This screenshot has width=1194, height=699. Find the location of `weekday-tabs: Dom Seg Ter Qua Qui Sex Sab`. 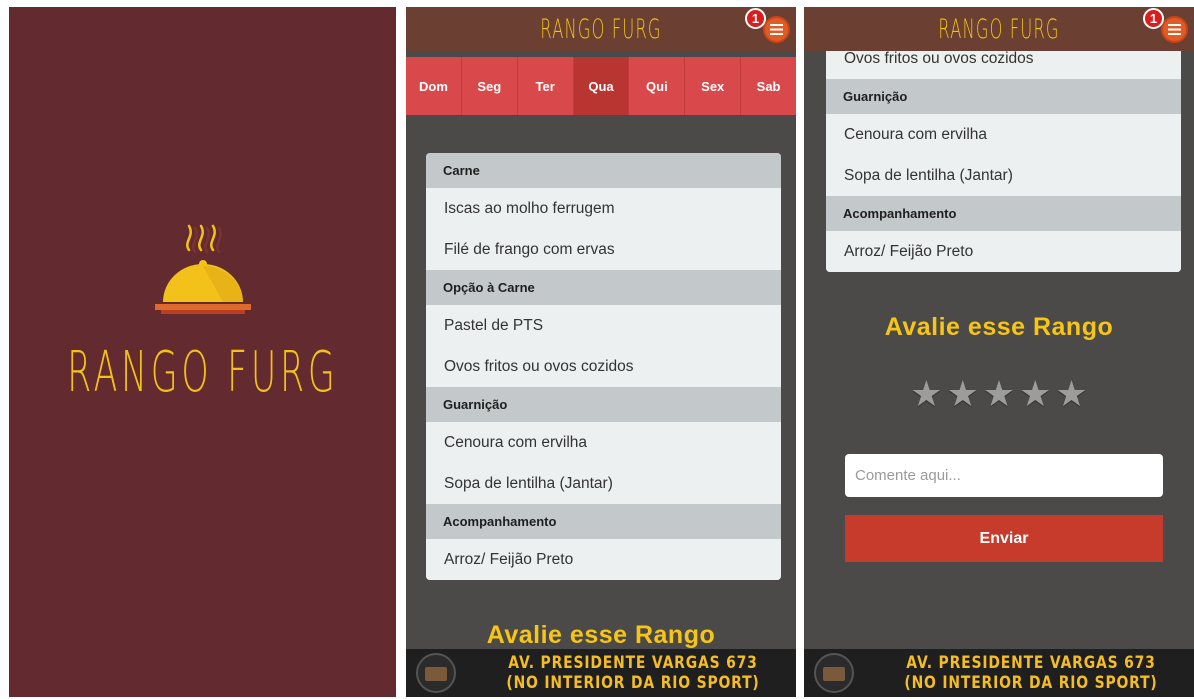

weekday-tabs: Dom Seg Ter Qua Qui Sex Sab is located at coordinates (601, 86).